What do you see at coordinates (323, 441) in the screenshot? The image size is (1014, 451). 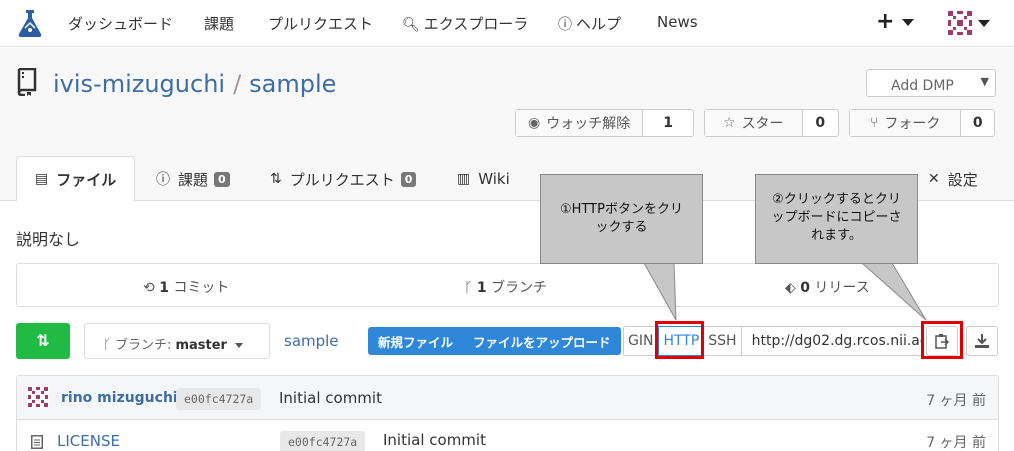 I see `file-commit-sha-link: e00fc4727a` at bounding box center [323, 441].